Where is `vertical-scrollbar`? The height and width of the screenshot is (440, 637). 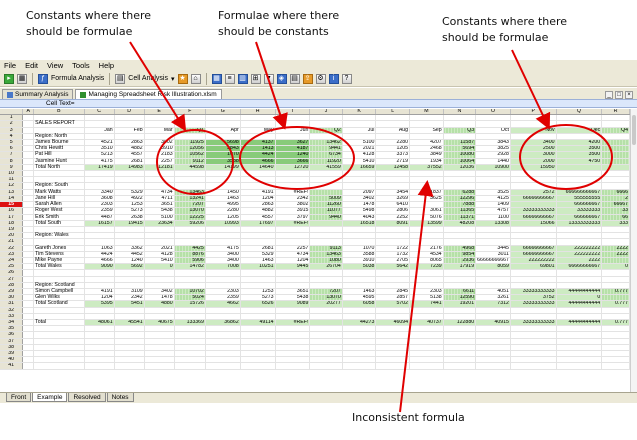 vertical-scrollbar is located at coordinates (633, 253).